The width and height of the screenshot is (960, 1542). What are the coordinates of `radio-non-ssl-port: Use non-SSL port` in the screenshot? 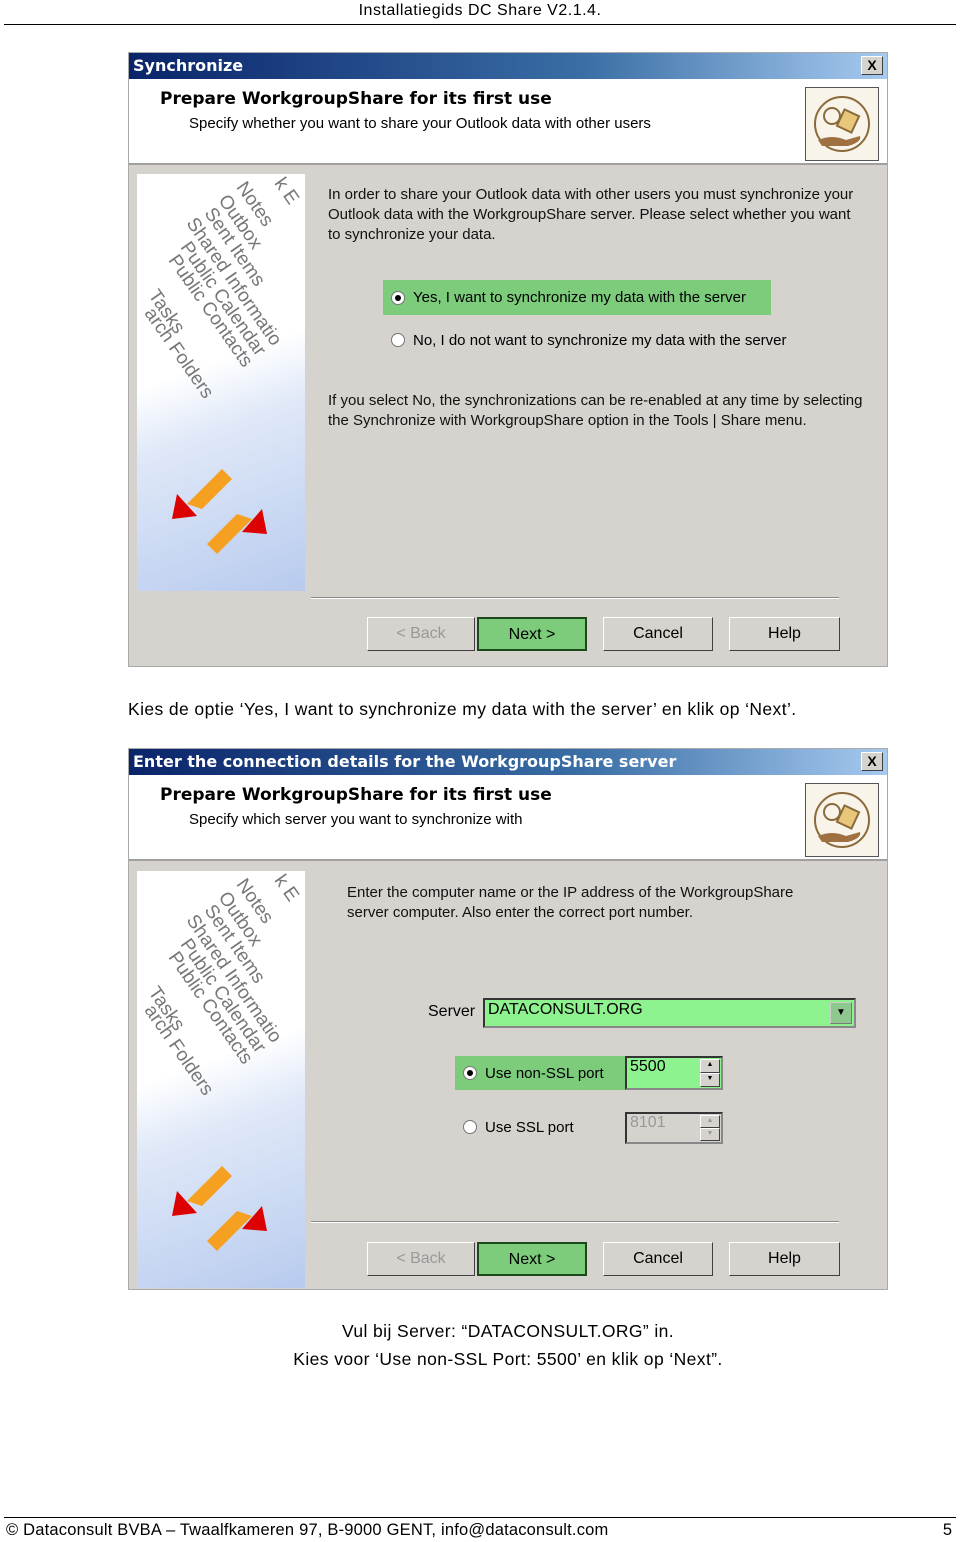 It's located at (540, 1073).